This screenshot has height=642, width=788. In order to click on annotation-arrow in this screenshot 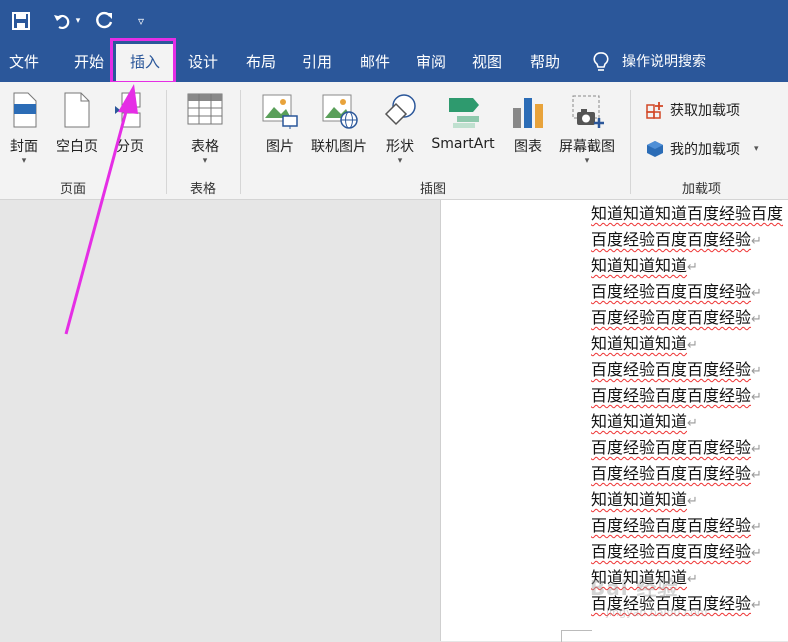, I will do `click(101, 209)`.